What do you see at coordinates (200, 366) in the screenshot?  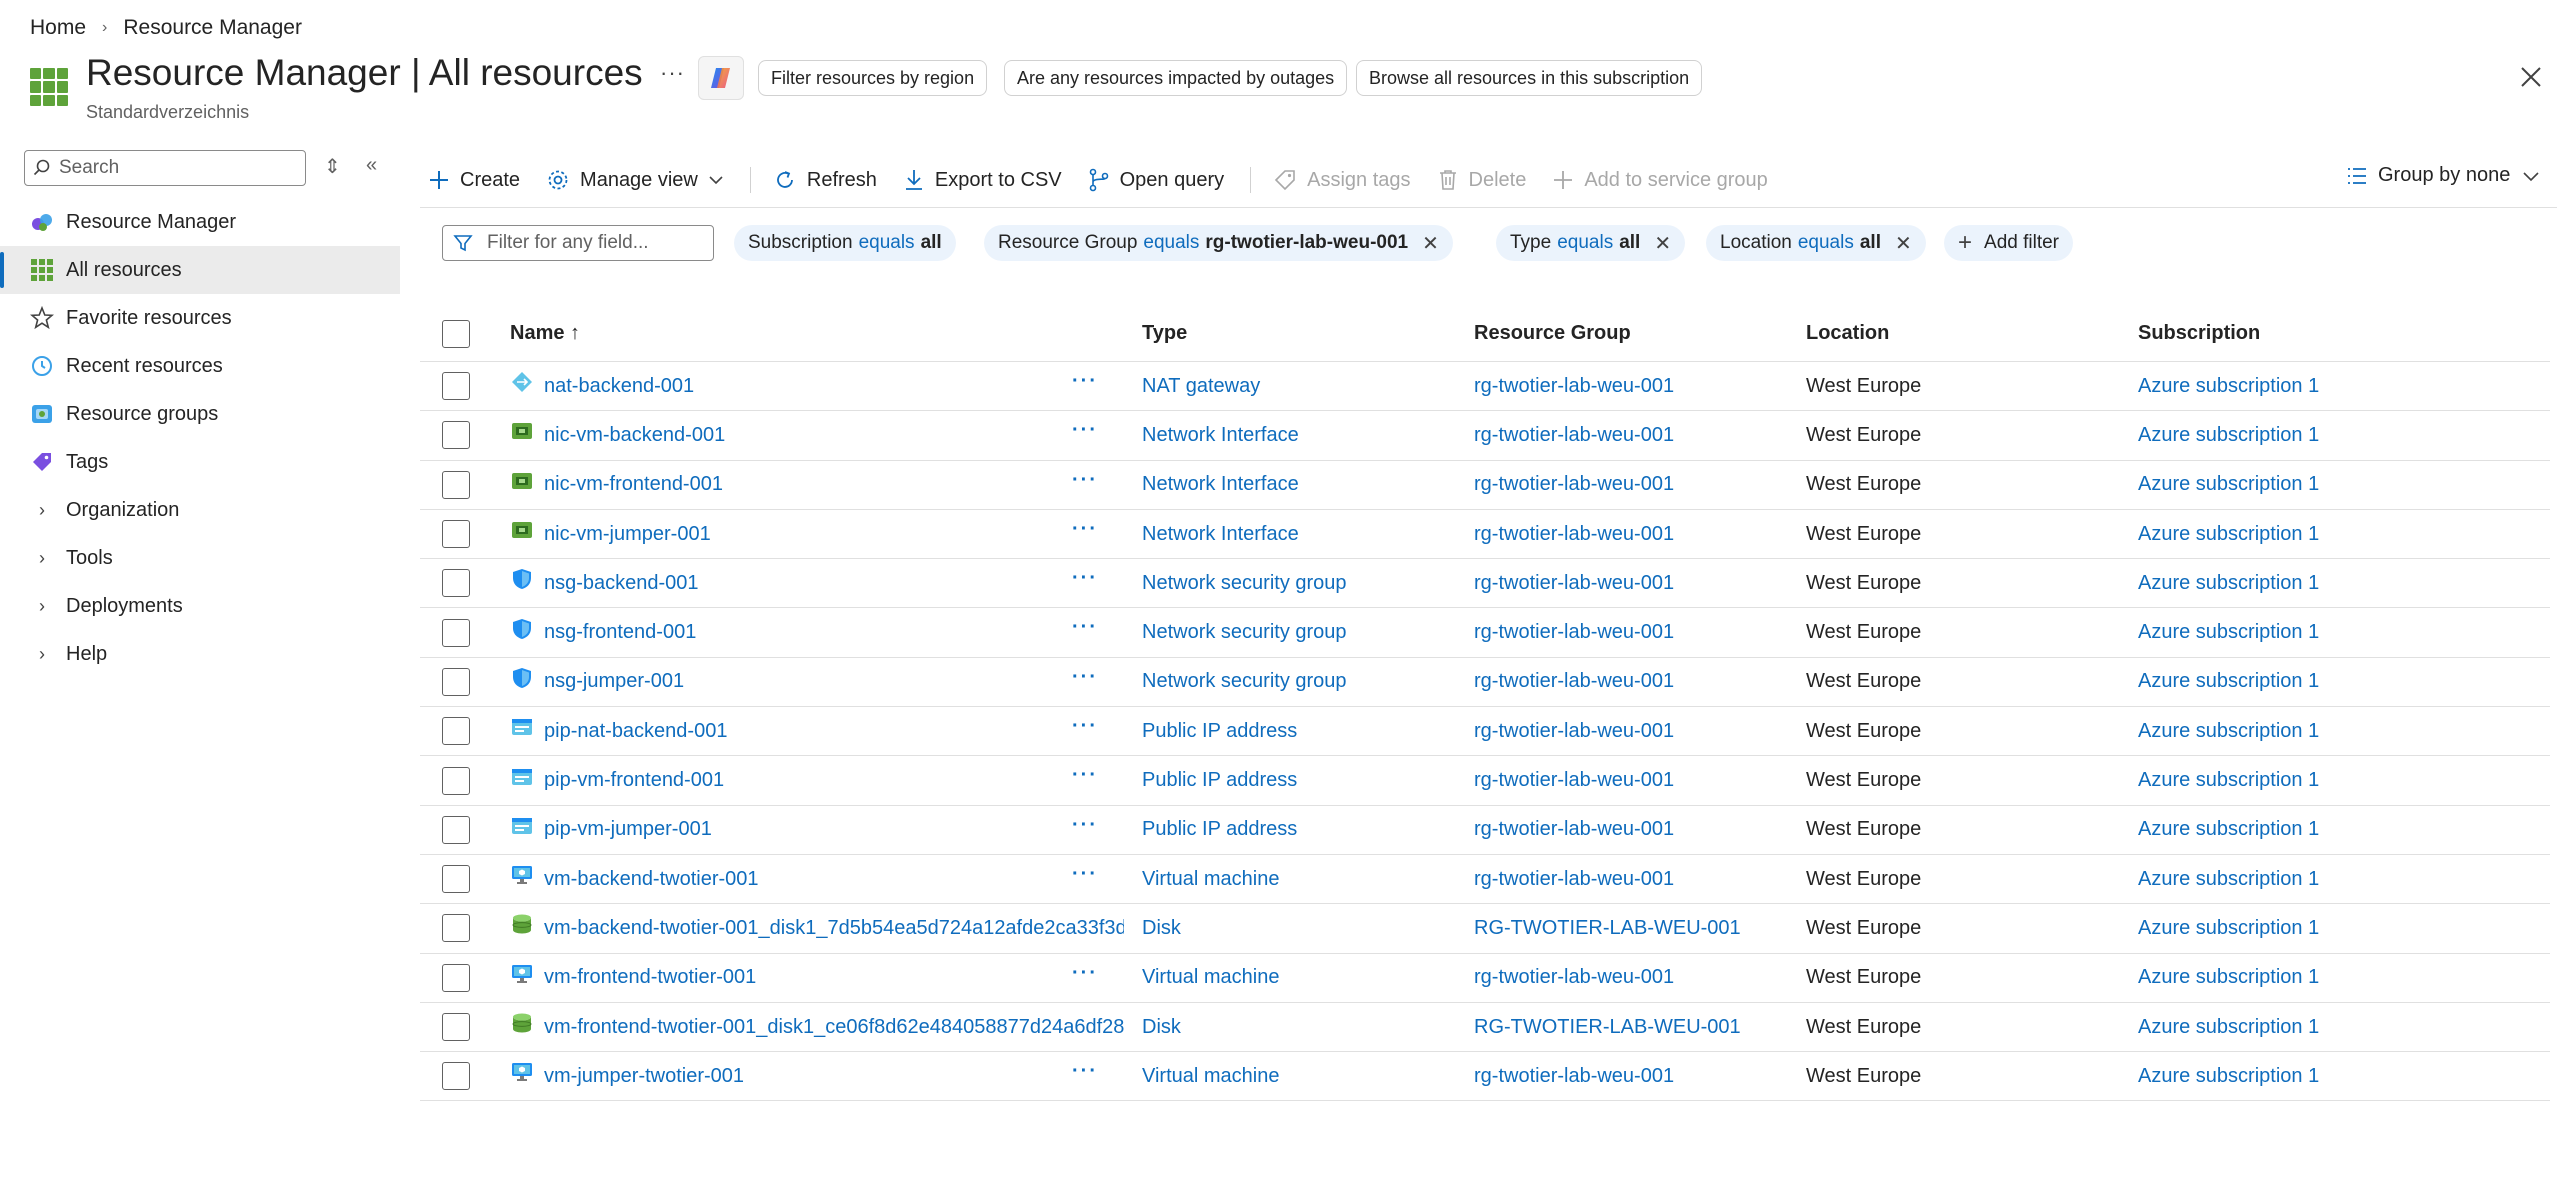 I see `sidebar-item-recent-resources: Recent resources` at bounding box center [200, 366].